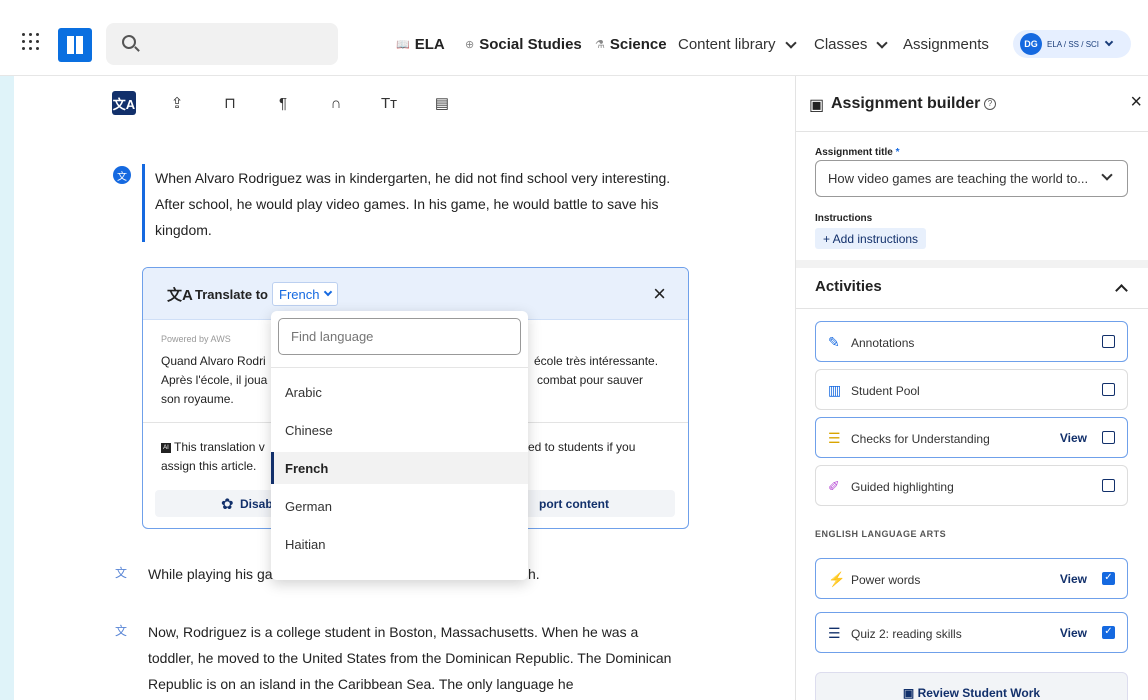 The image size is (1148, 700). What do you see at coordinates (946, 44) in the screenshot?
I see `nav-assignments: Assignments` at bounding box center [946, 44].